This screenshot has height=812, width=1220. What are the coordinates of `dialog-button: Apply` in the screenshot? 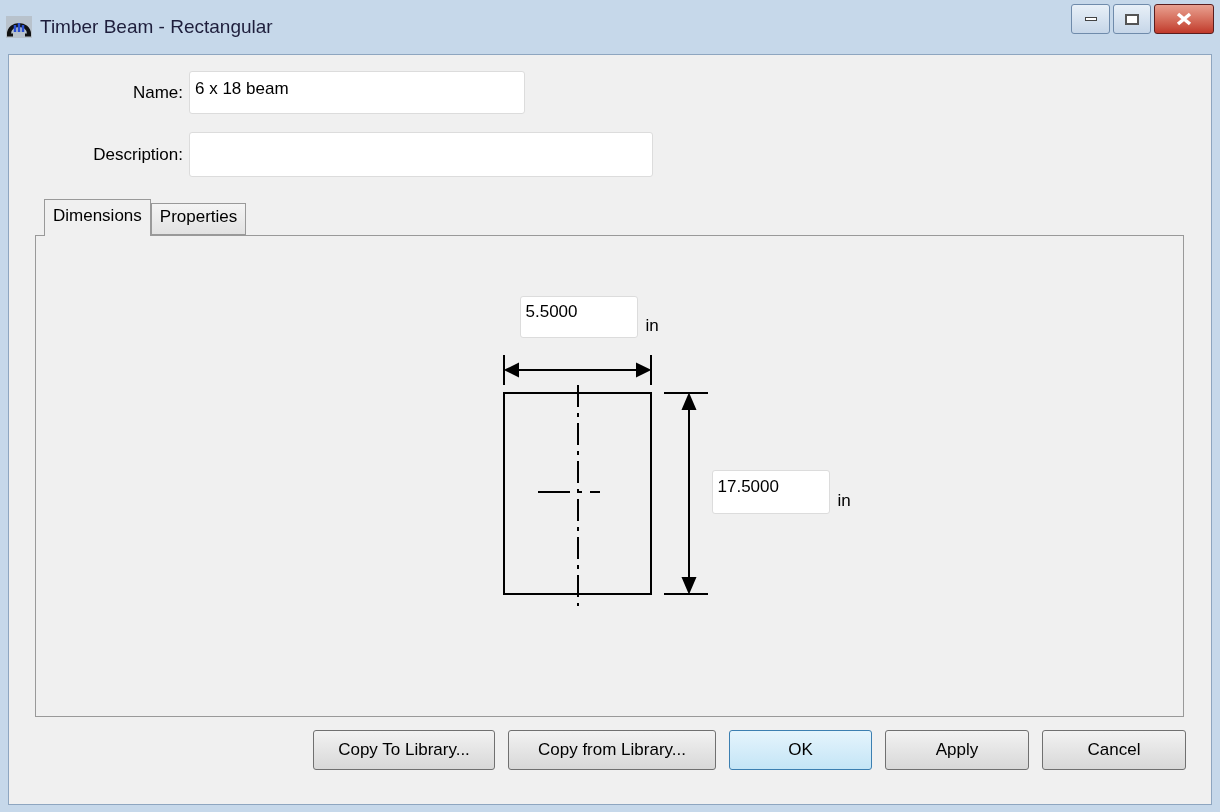 It's located at (957, 750).